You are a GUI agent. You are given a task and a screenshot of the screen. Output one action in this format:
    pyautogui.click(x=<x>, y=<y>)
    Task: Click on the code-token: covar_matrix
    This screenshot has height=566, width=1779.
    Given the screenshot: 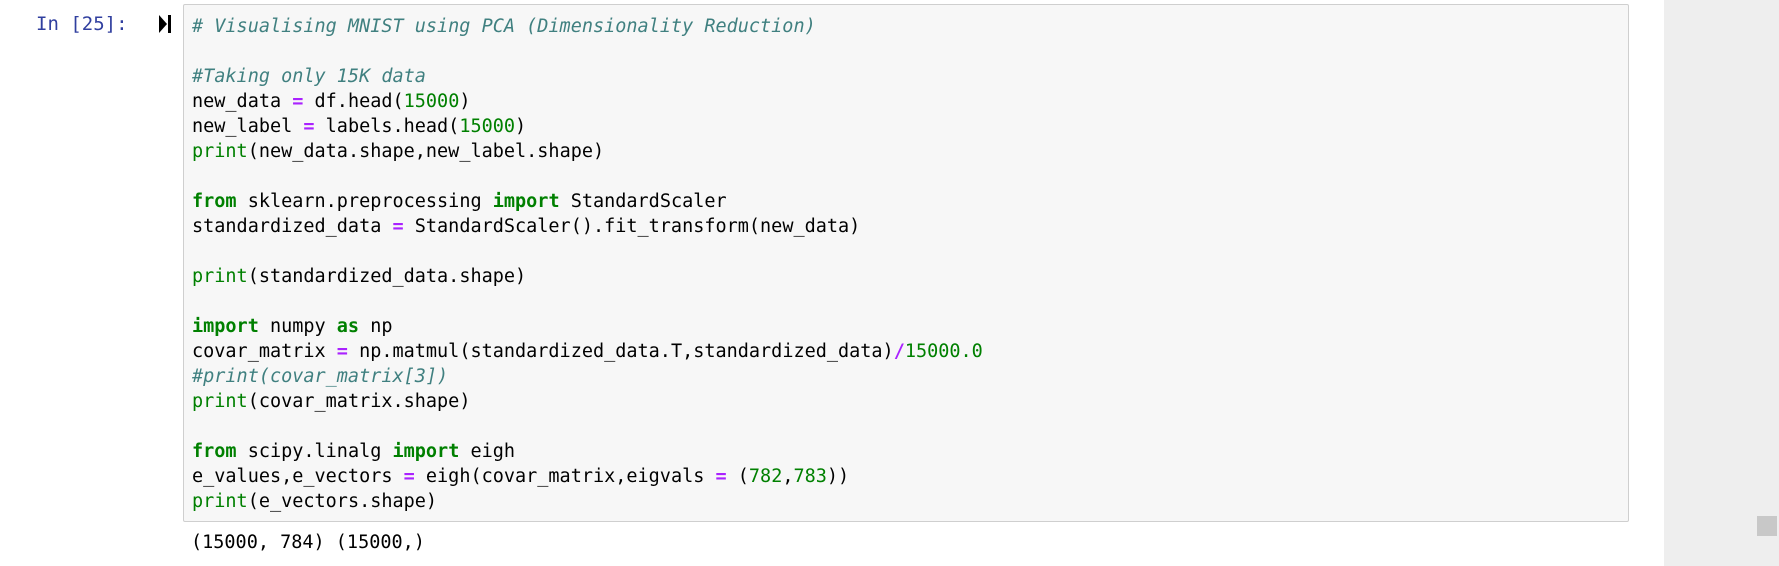 What is the action you would take?
    pyautogui.click(x=264, y=351)
    